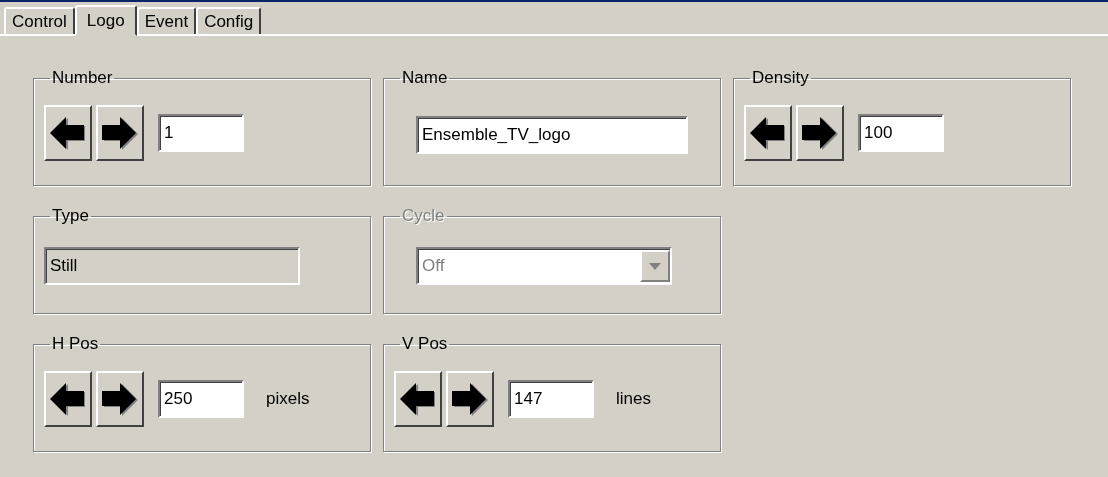  Describe the element at coordinates (166, 20) in the screenshot. I see `tab: Event` at that location.